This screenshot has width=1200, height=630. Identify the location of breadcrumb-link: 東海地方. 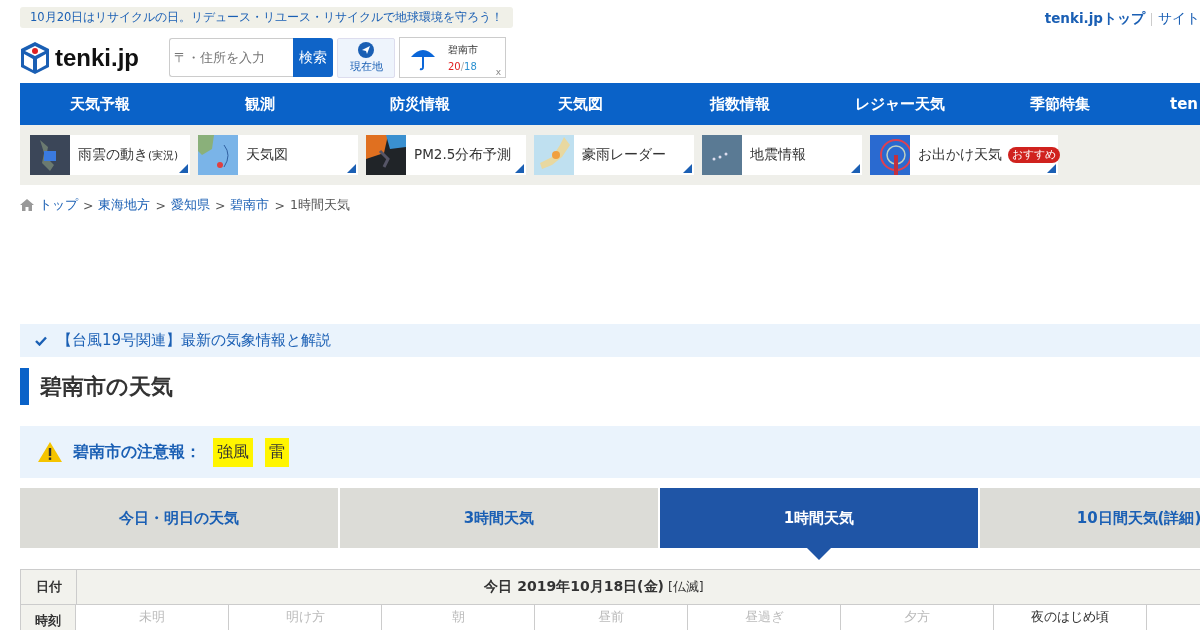
(124, 205).